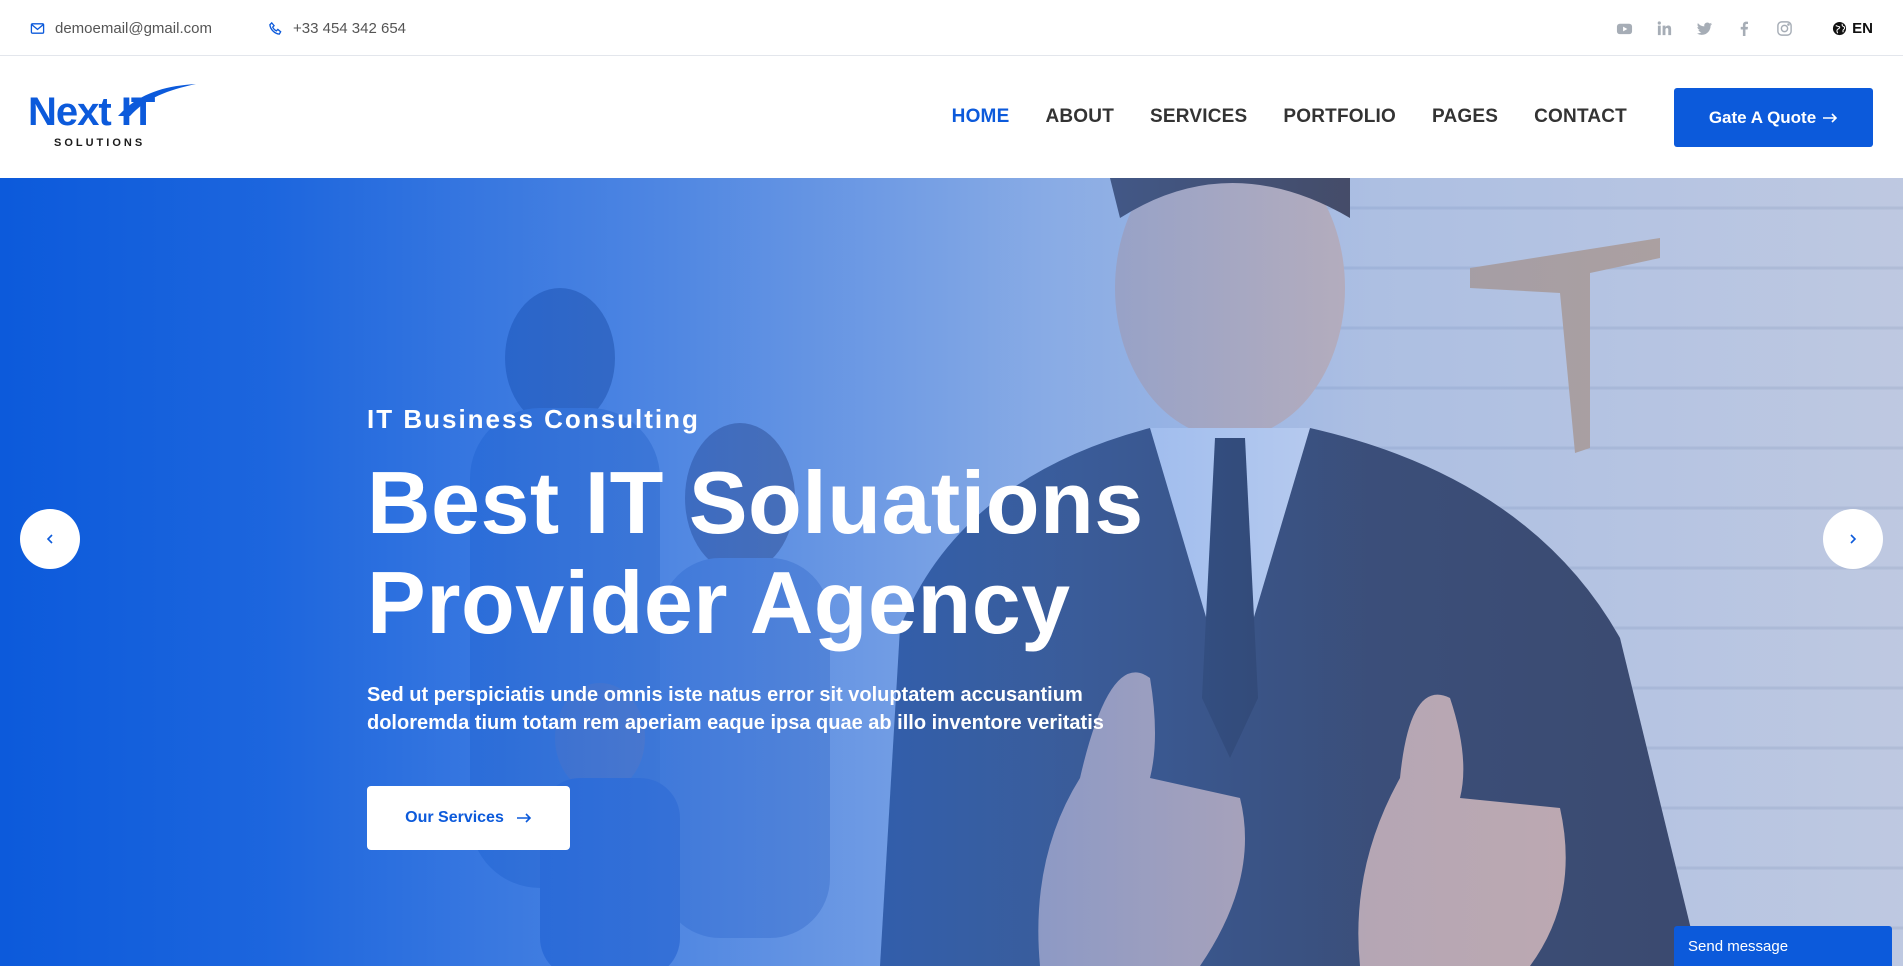 This screenshot has width=1903, height=966. Describe the element at coordinates (755, 502) in the screenshot. I see `hero-title-line-1: Best IT Soluations` at that location.